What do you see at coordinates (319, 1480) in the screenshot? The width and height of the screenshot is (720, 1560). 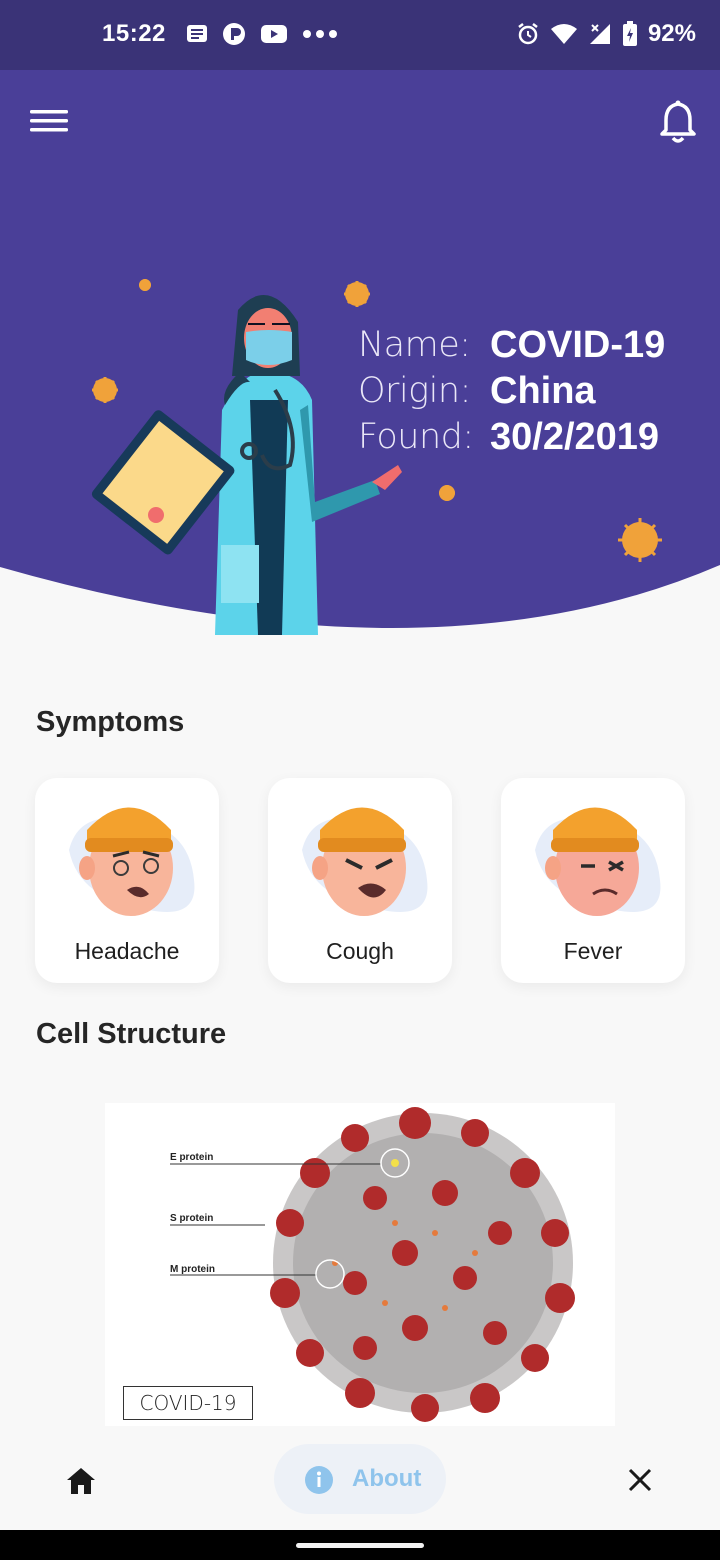 I see `info-icon` at bounding box center [319, 1480].